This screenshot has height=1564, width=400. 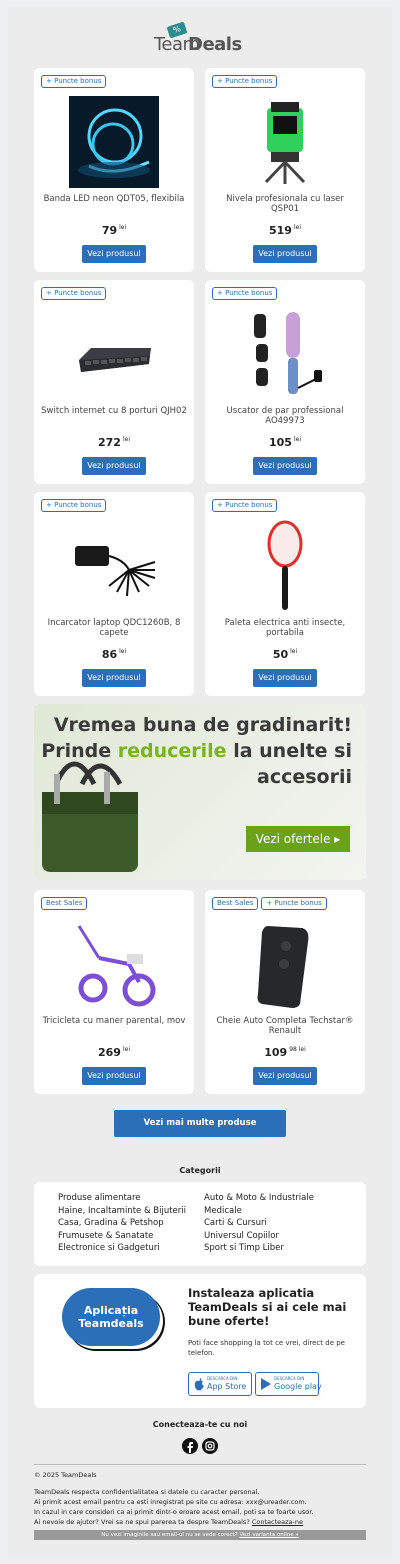 I want to click on category-link: Universul Copiilor, so click(x=259, y=1236).